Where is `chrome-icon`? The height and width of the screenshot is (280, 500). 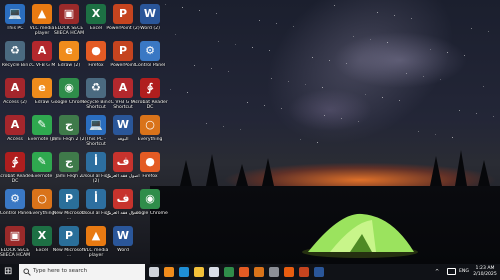
chrome-icon is located at coordinates (229, 272).